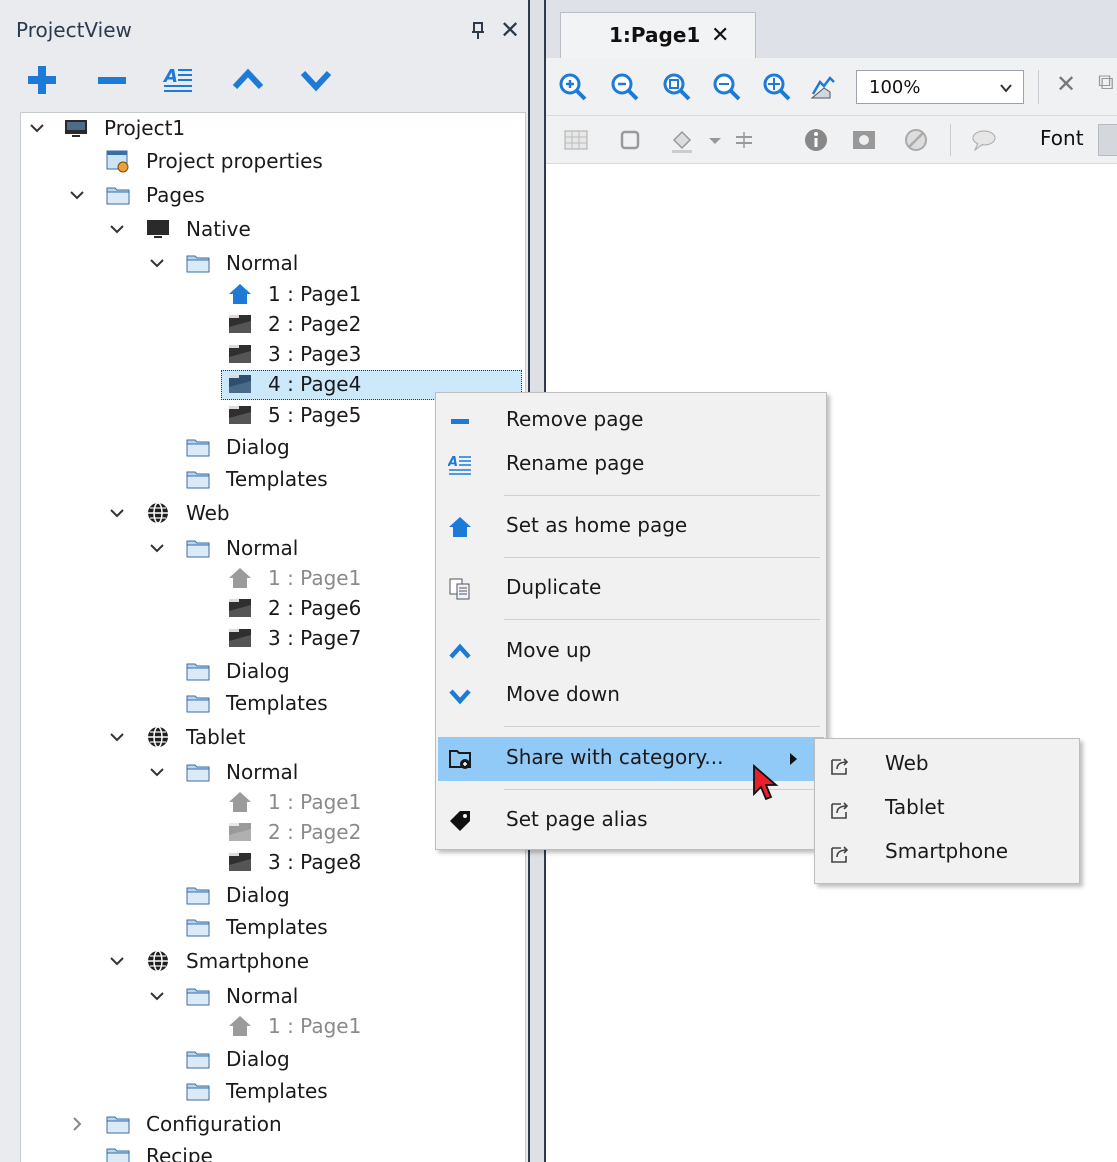  I want to click on menu-item-label: Move down, so click(563, 694).